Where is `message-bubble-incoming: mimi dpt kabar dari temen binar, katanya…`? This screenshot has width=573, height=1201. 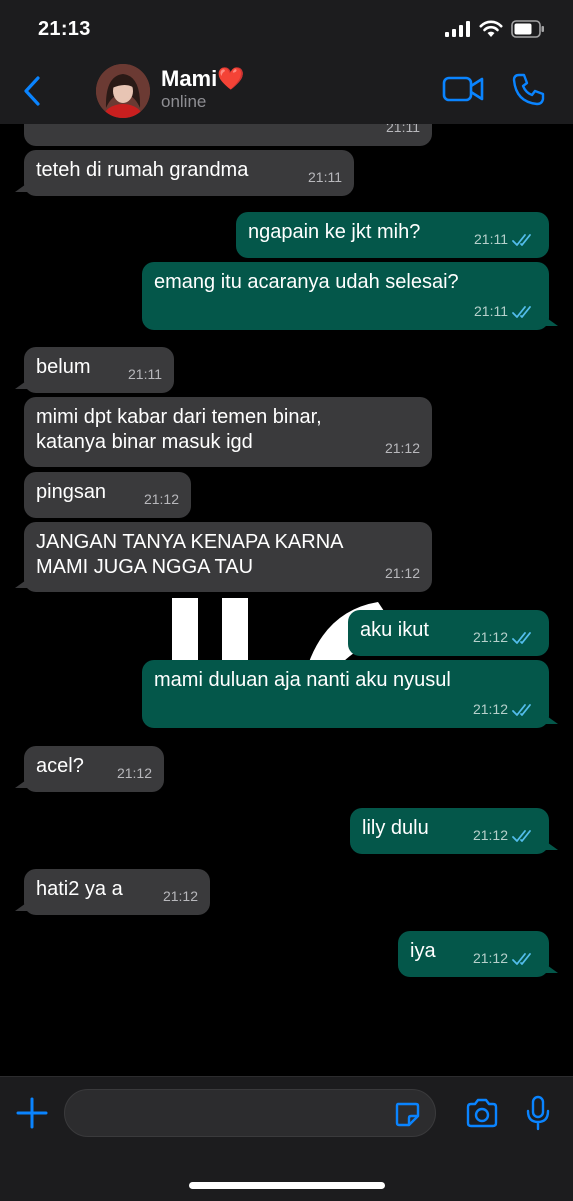
message-bubble-incoming: mimi dpt kabar dari temen binar, katanya… is located at coordinates (228, 432).